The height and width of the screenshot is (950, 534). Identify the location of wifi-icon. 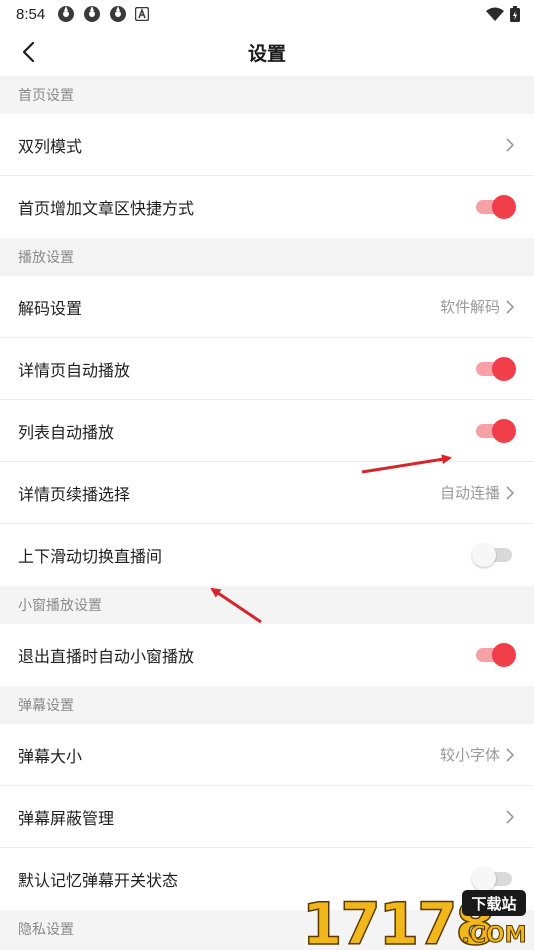
(495, 14).